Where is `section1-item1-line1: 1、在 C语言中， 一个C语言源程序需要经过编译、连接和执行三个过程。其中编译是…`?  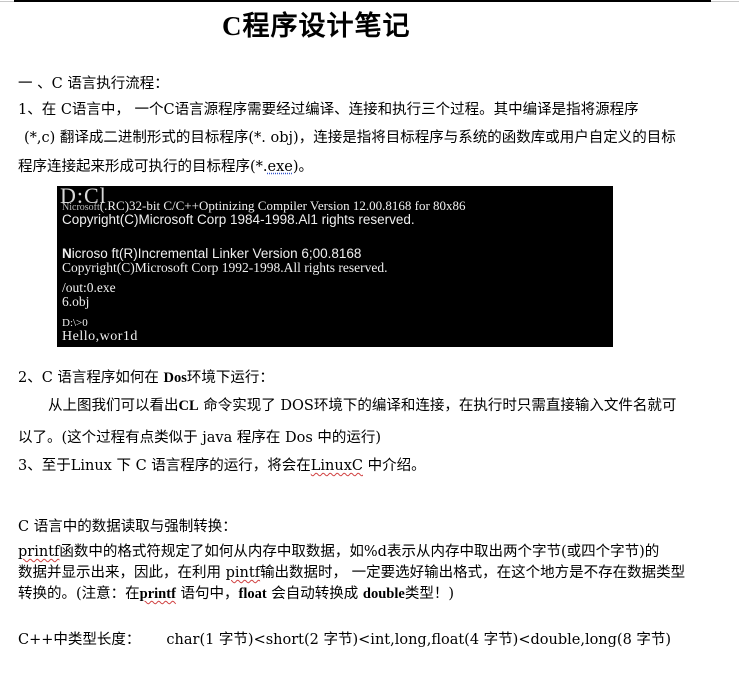
section1-item1-line1: 1、在 C语言中， 一个C语言源程序需要经过编译、连接和执行三个过程。其中编译是… is located at coordinates (328, 110).